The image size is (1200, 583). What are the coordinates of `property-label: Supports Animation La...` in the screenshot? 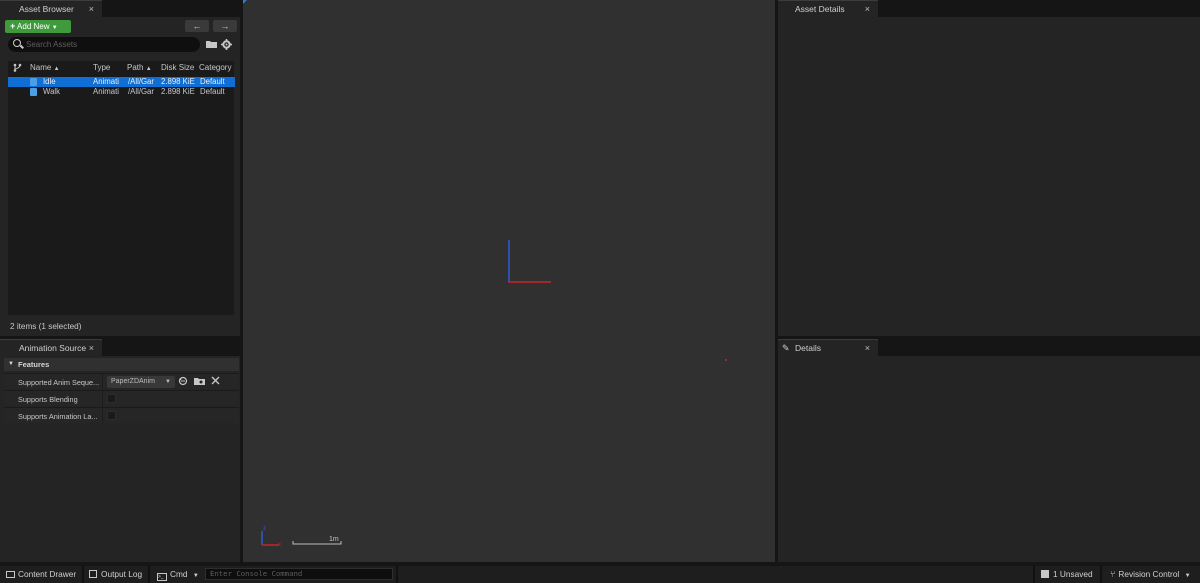 It's located at (58, 416).